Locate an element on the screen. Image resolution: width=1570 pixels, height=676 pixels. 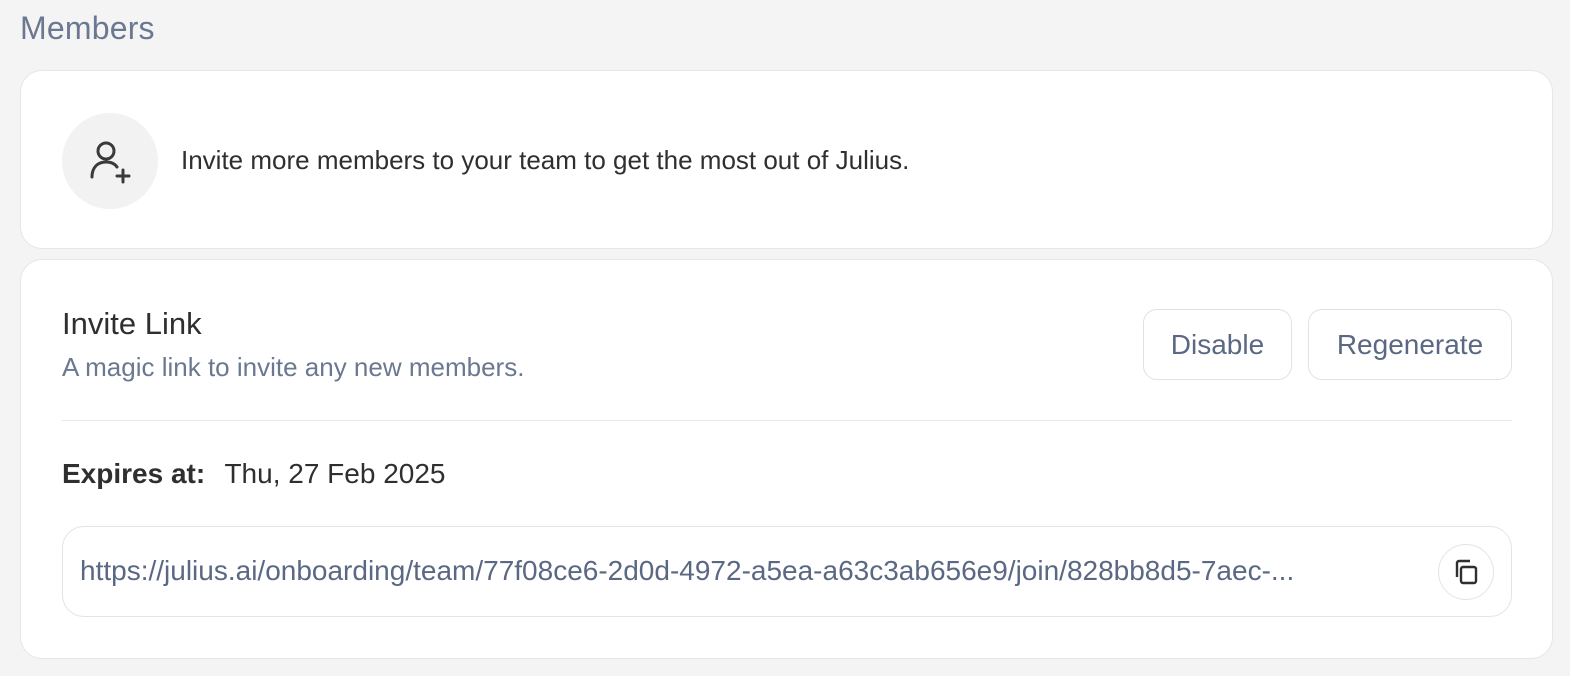
copy-link-button is located at coordinates (1466, 572).